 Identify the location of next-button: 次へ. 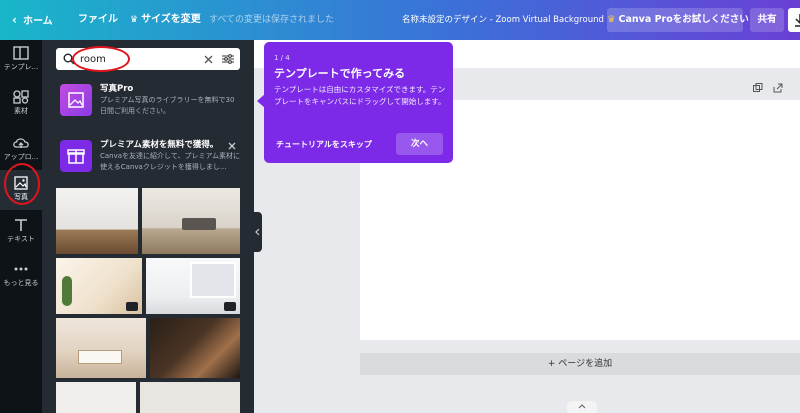
(419, 144).